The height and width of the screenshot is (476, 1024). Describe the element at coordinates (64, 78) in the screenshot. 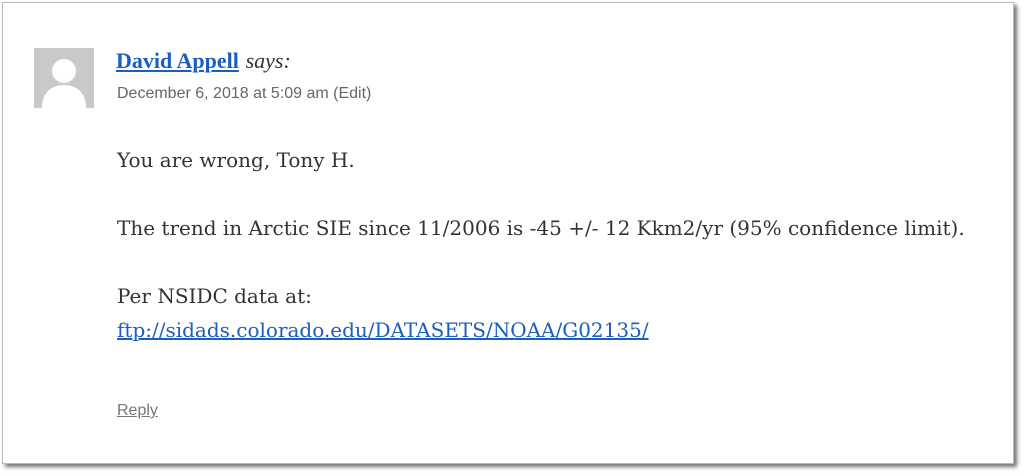

I see `default-user-avatar-icon` at that location.